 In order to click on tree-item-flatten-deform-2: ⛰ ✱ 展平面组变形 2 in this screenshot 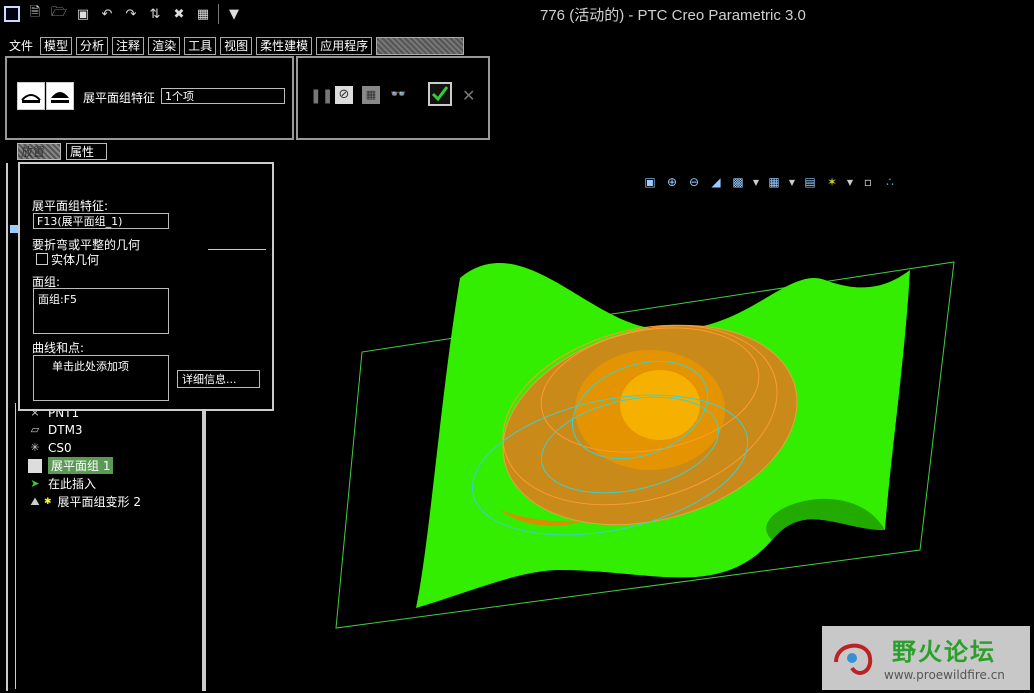, I will do `click(84, 501)`.